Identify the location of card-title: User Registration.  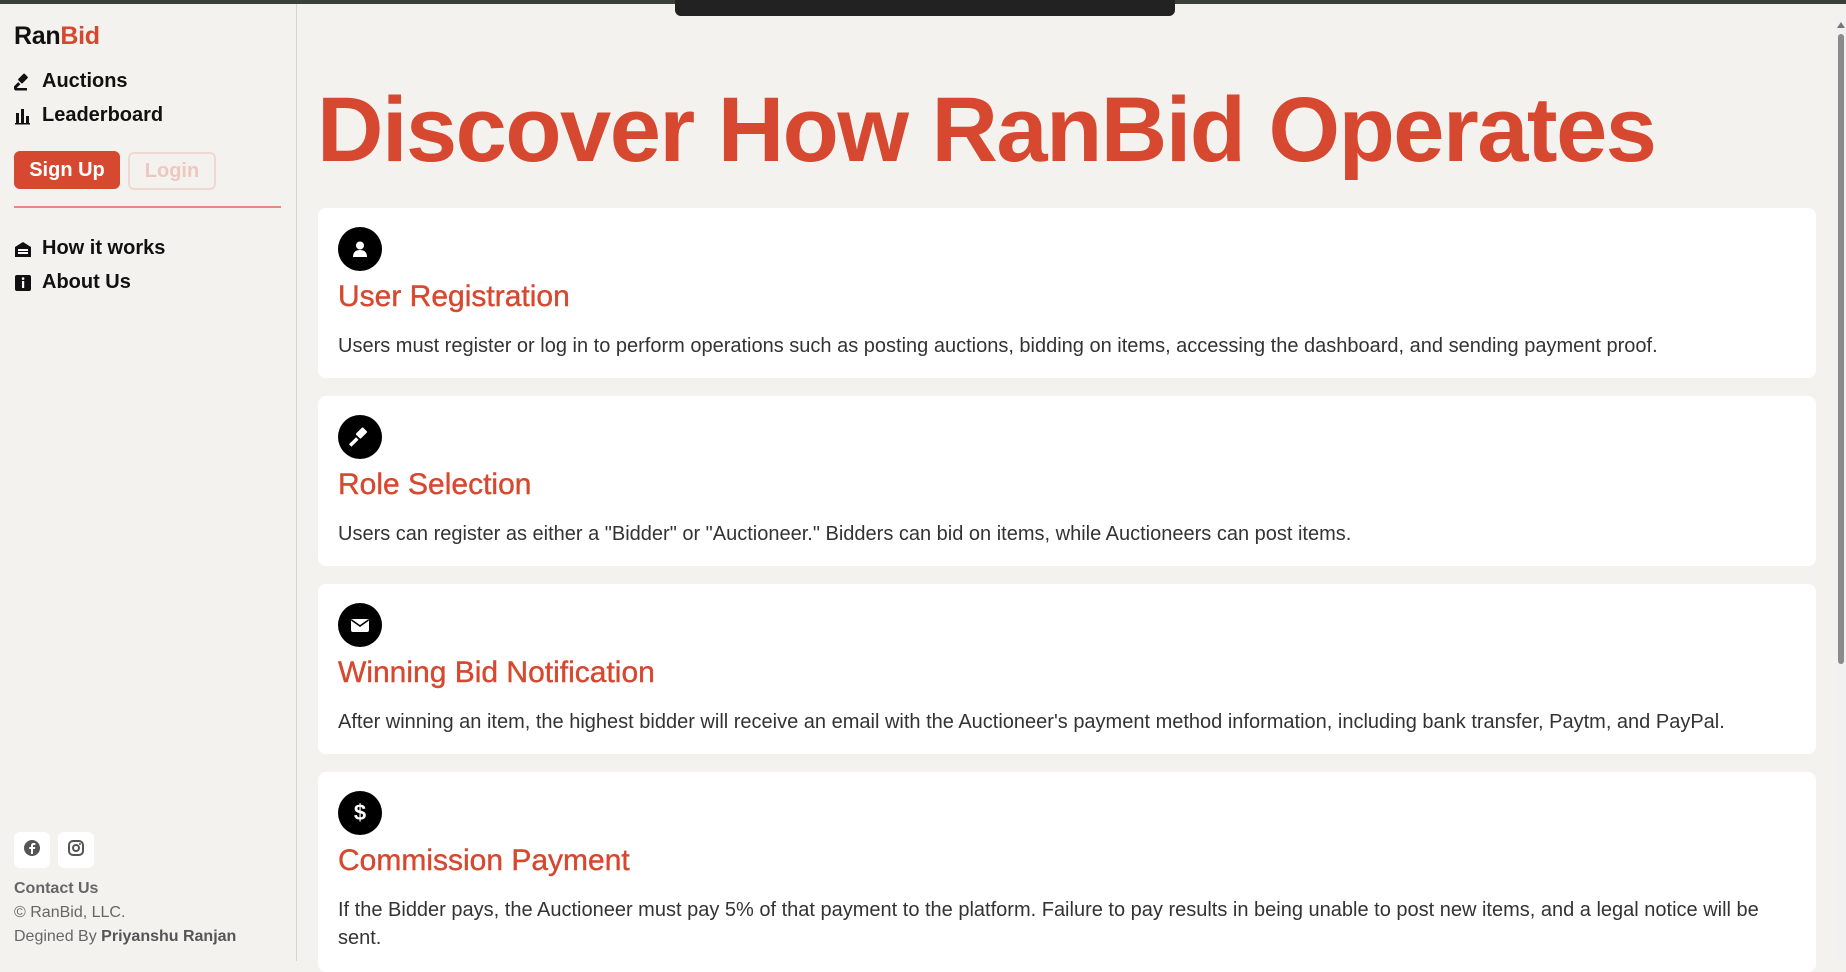
(454, 296).